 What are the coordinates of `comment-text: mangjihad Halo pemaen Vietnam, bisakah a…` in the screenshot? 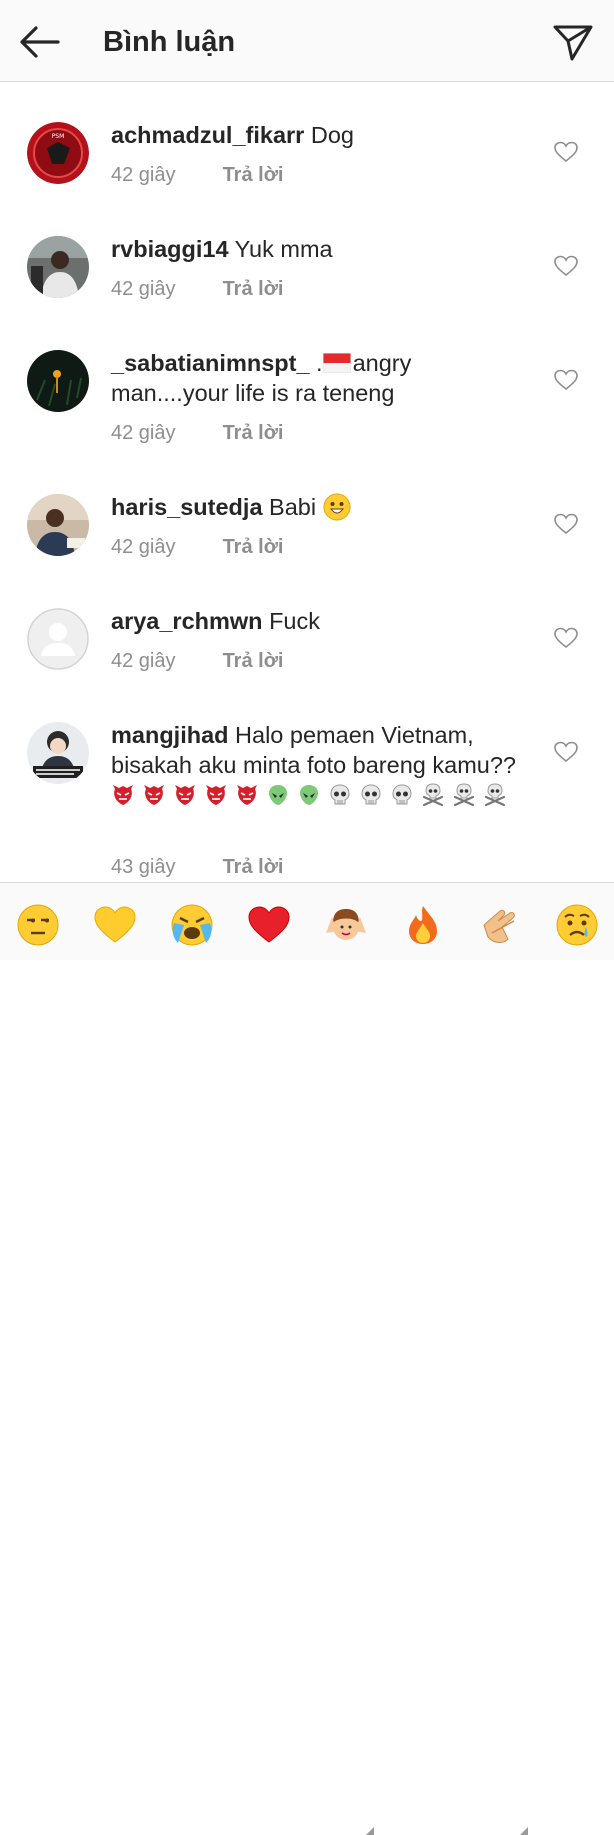 It's located at (321, 765).